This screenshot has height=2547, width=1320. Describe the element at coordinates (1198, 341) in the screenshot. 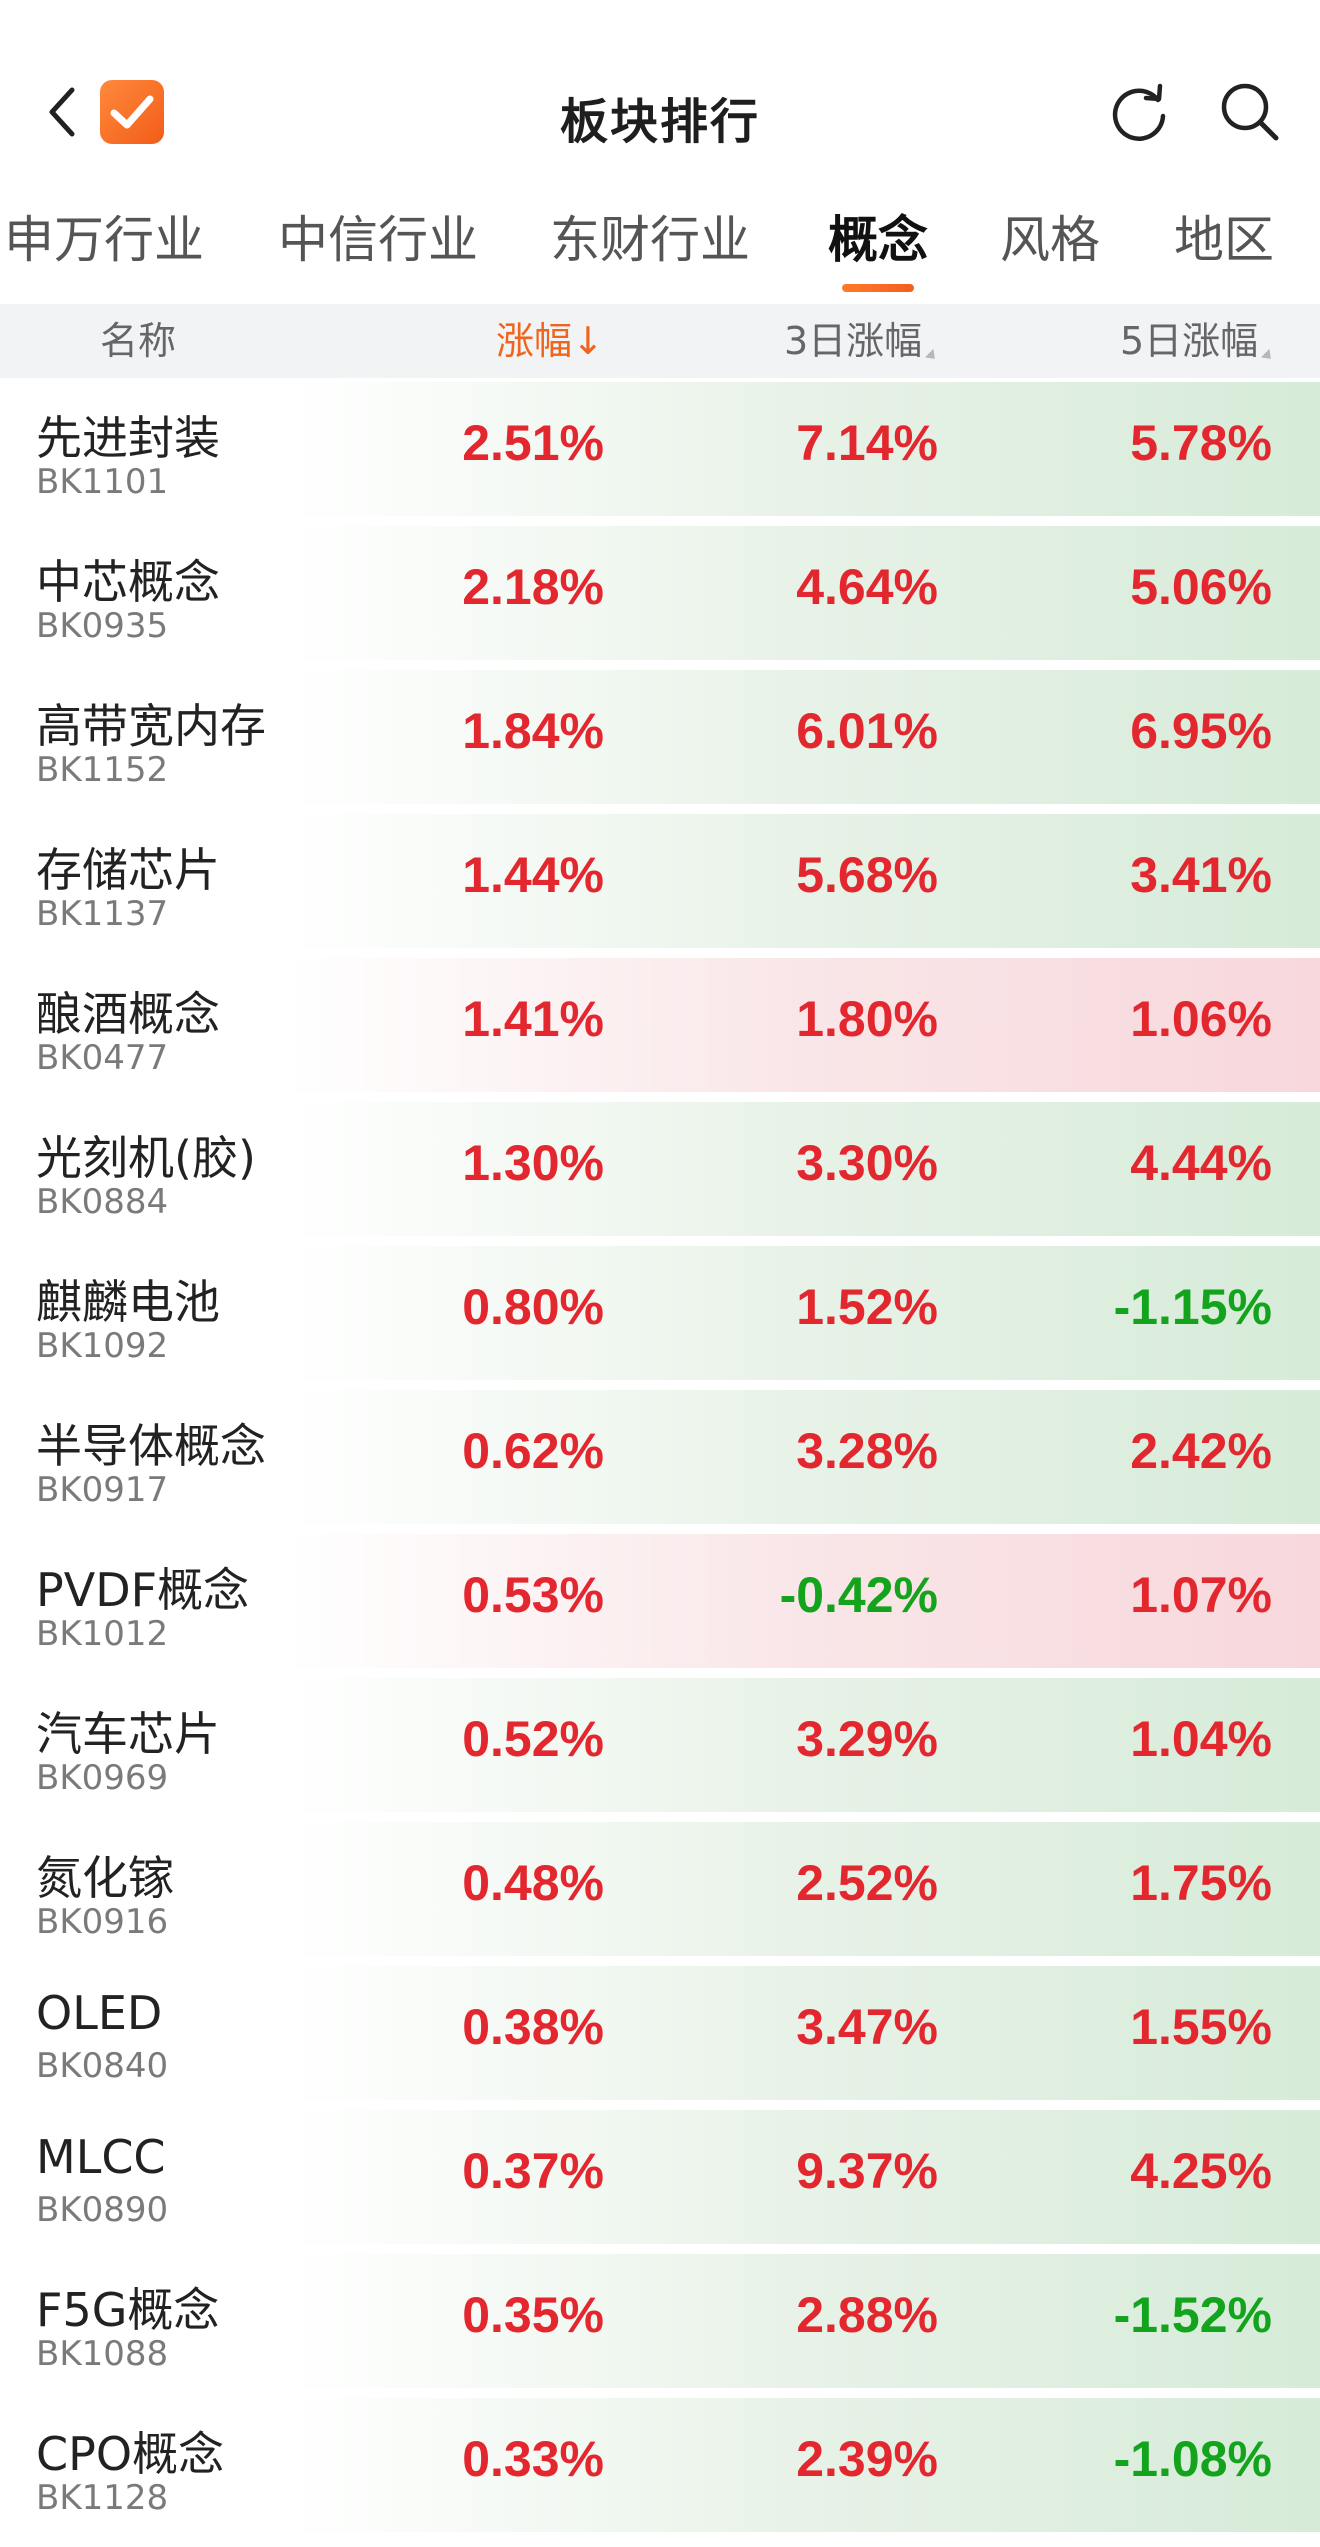

I see `column-5d-change-header: 5日涨幅` at that location.